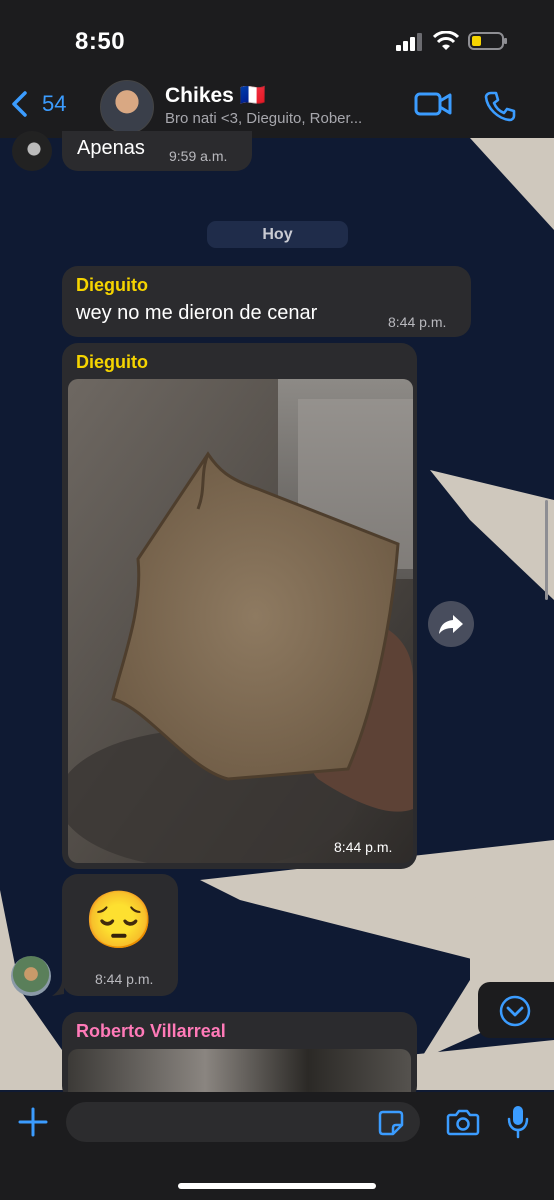 This screenshot has width=554, height=1200. Describe the element at coordinates (239, 1057) in the screenshot. I see `message-bubble: Roberto Villarreal` at that location.